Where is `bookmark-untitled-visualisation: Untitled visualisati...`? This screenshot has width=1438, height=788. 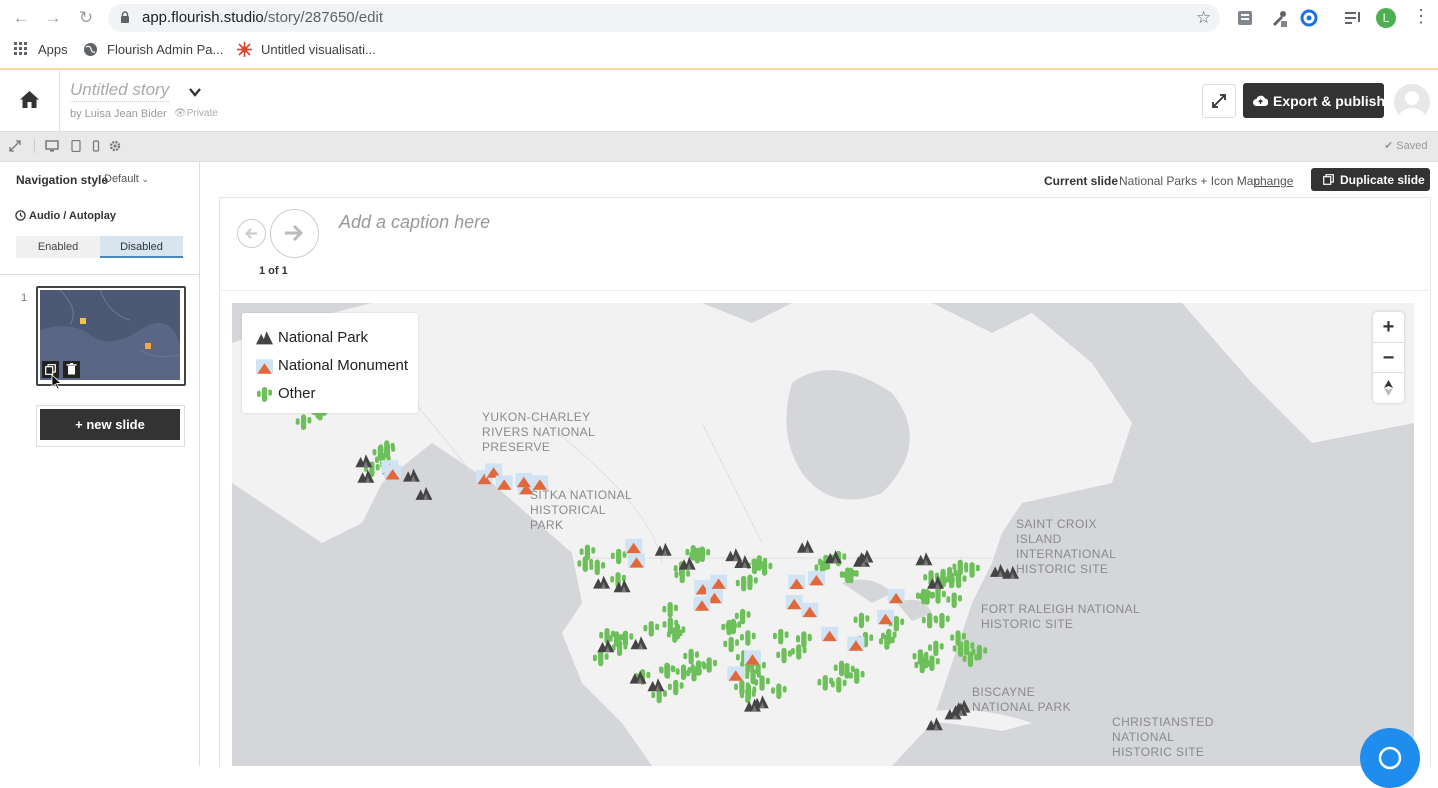 bookmark-untitled-visualisation: Untitled visualisati... is located at coordinates (318, 49).